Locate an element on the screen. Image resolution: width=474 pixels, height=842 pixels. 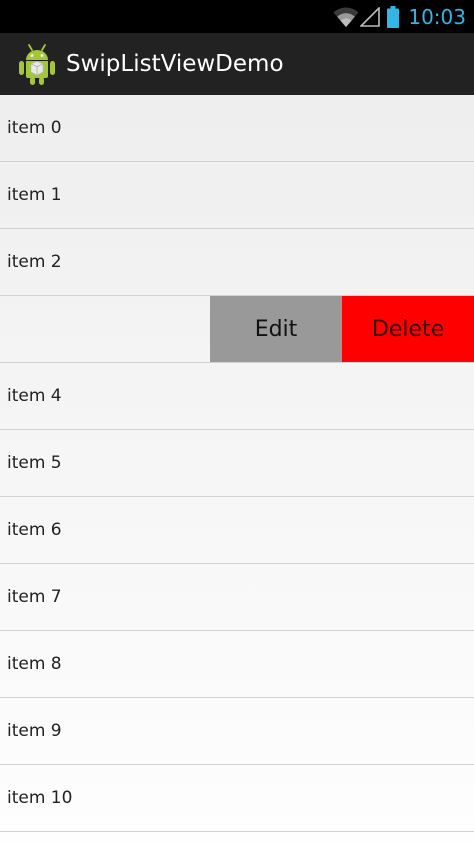
android-icon is located at coordinates (37, 64).